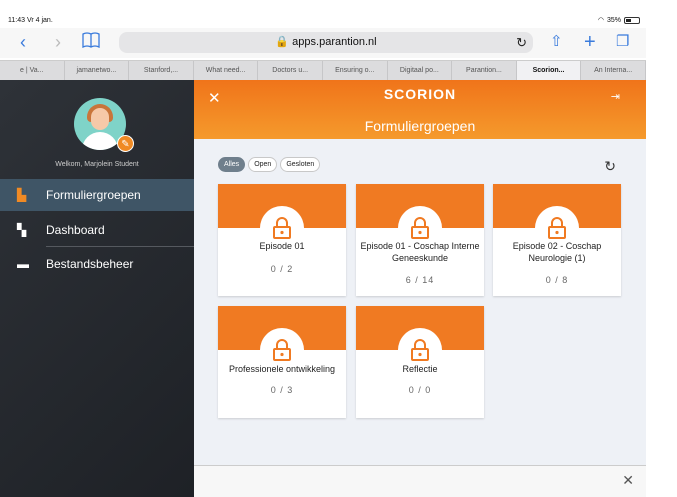  What do you see at coordinates (125, 143) in the screenshot?
I see `edit-profile-icon: ✎` at bounding box center [125, 143].